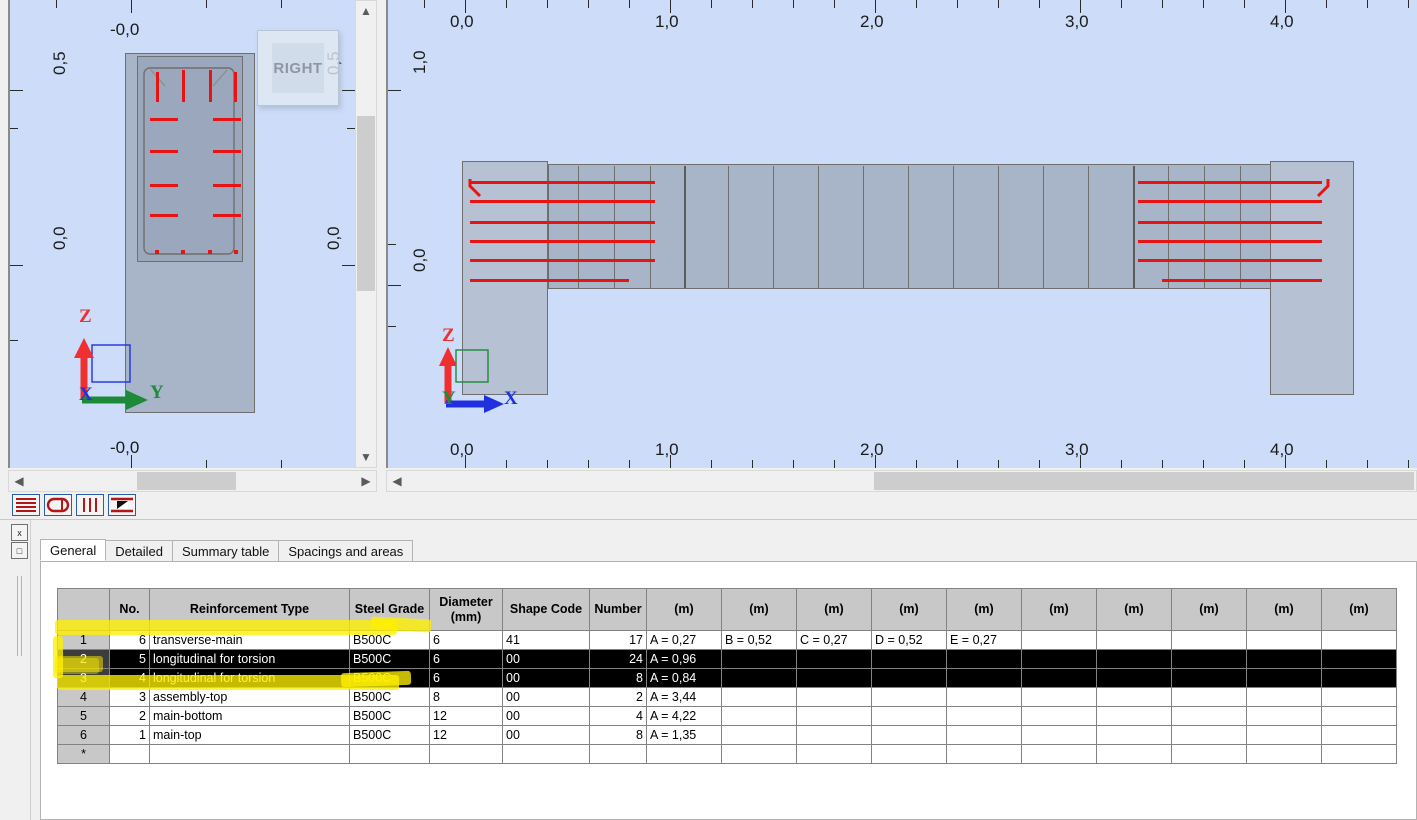 This screenshot has height=820, width=1417. I want to click on cell-dim-d: D = 0,52, so click(909, 640).